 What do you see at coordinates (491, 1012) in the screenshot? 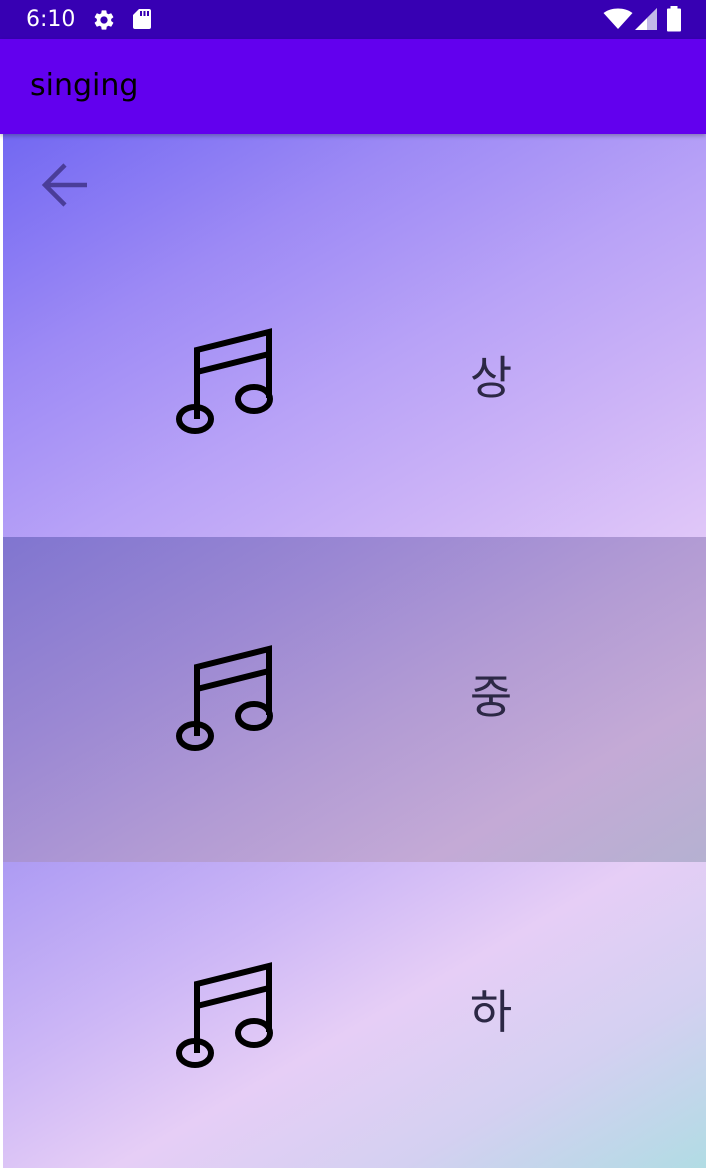
I see `level-label: 하` at bounding box center [491, 1012].